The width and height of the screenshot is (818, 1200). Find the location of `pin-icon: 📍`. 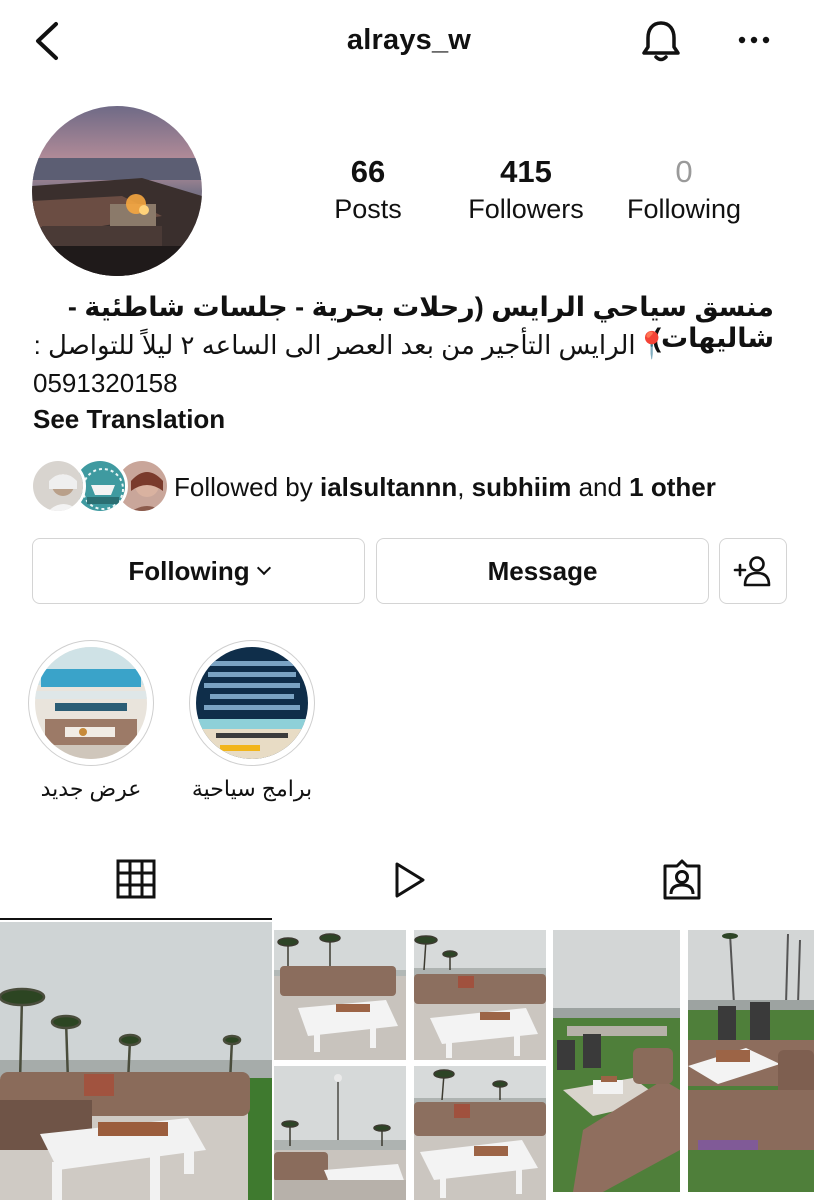

pin-icon: 📍 is located at coordinates (651, 345).